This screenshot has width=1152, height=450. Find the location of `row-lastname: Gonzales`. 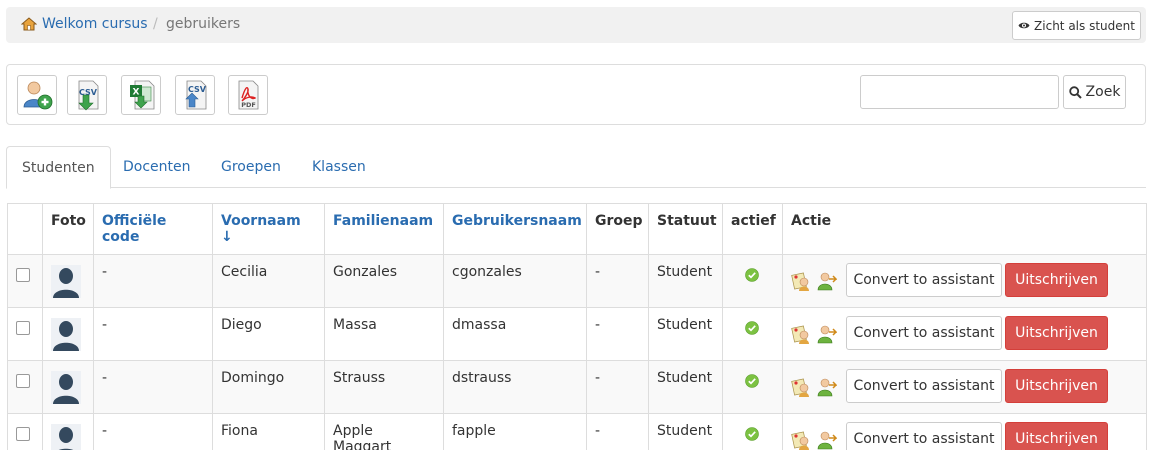

row-lastname: Gonzales is located at coordinates (384, 281).